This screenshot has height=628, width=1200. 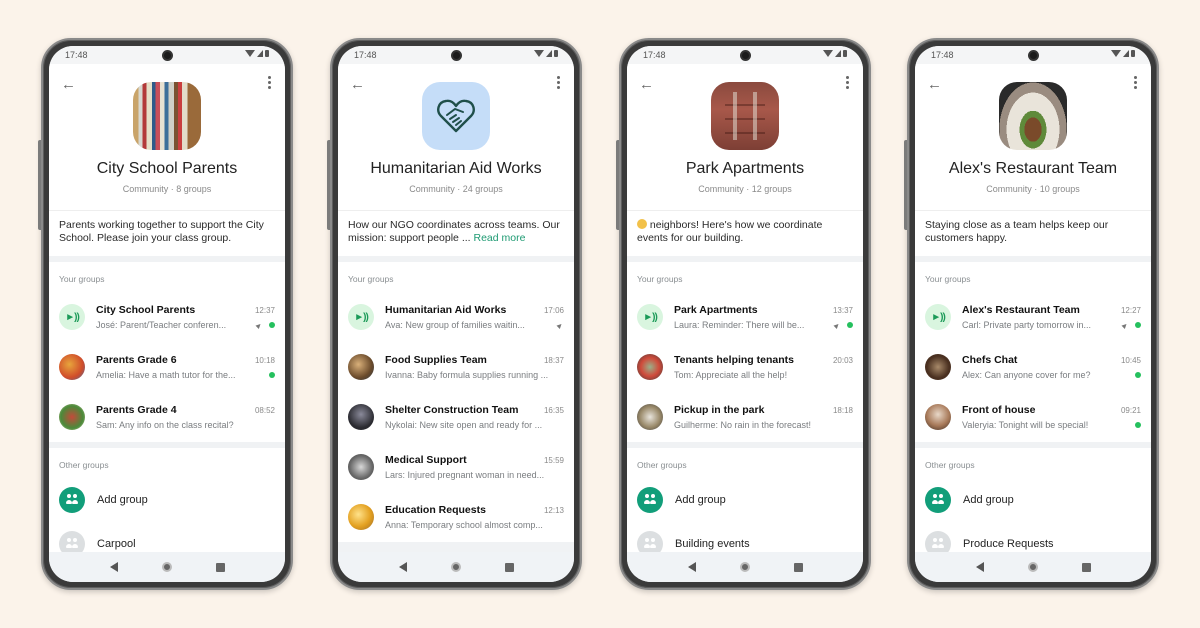 What do you see at coordinates (136, 360) in the screenshot?
I see `group-name: Parents Grade 6` at bounding box center [136, 360].